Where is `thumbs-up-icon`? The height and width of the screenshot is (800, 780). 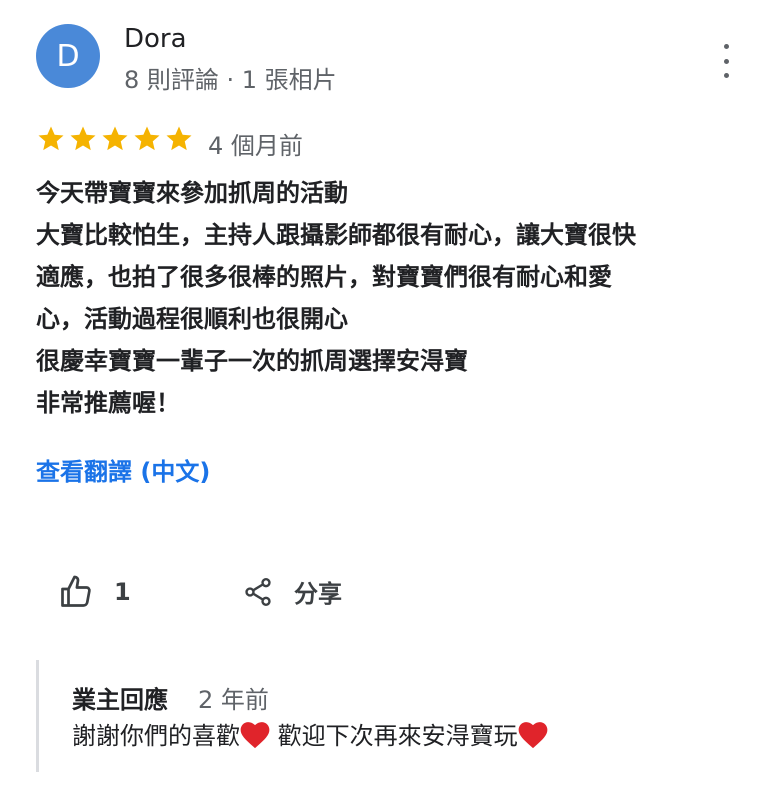
thumbs-up-icon is located at coordinates (76, 591).